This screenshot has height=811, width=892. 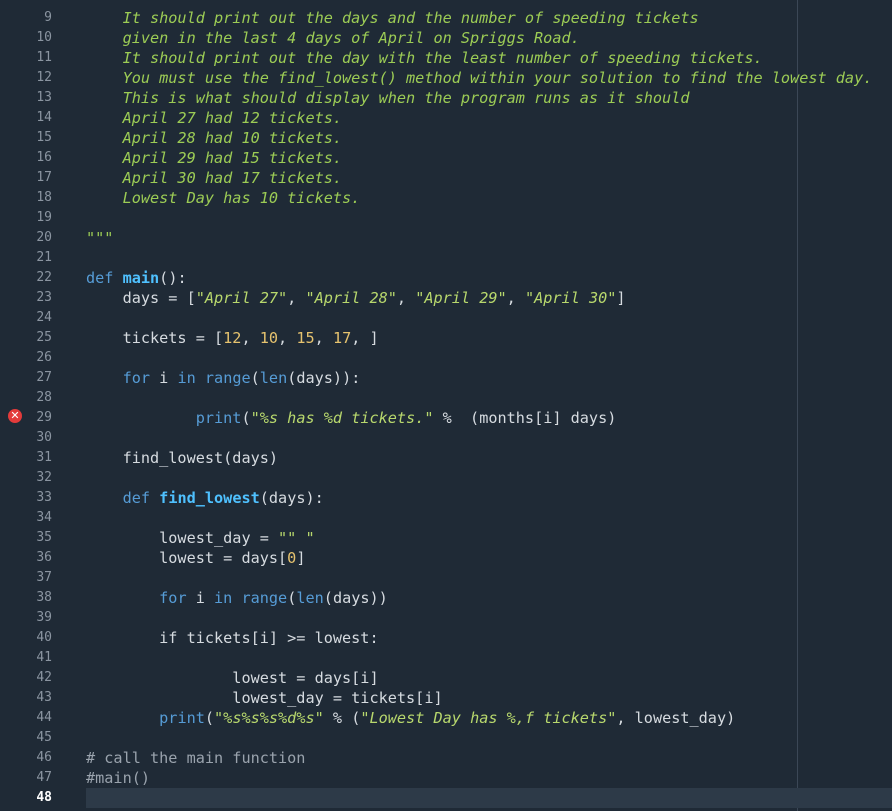 What do you see at coordinates (44, 457) in the screenshot?
I see `line-number: 31` at bounding box center [44, 457].